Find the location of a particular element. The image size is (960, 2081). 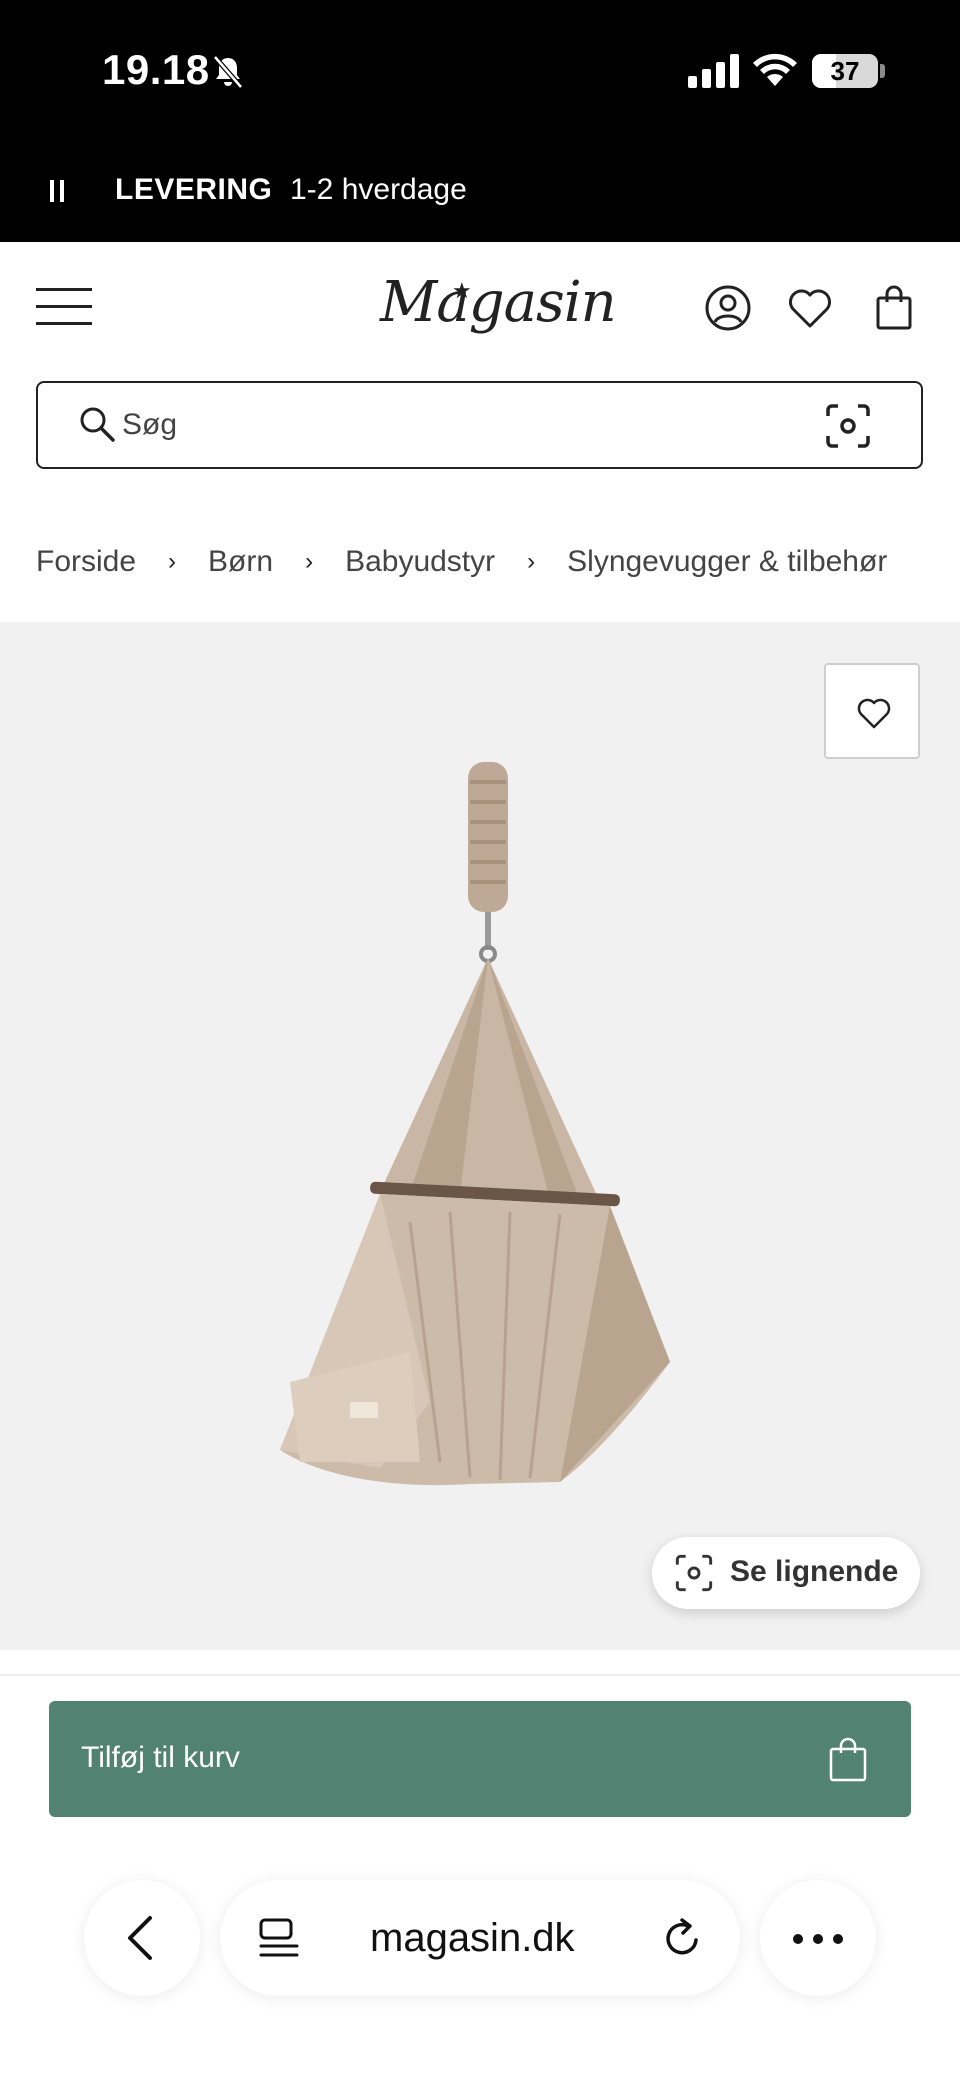

browser-toolbar: magasin.dk is located at coordinates (480, 1980).